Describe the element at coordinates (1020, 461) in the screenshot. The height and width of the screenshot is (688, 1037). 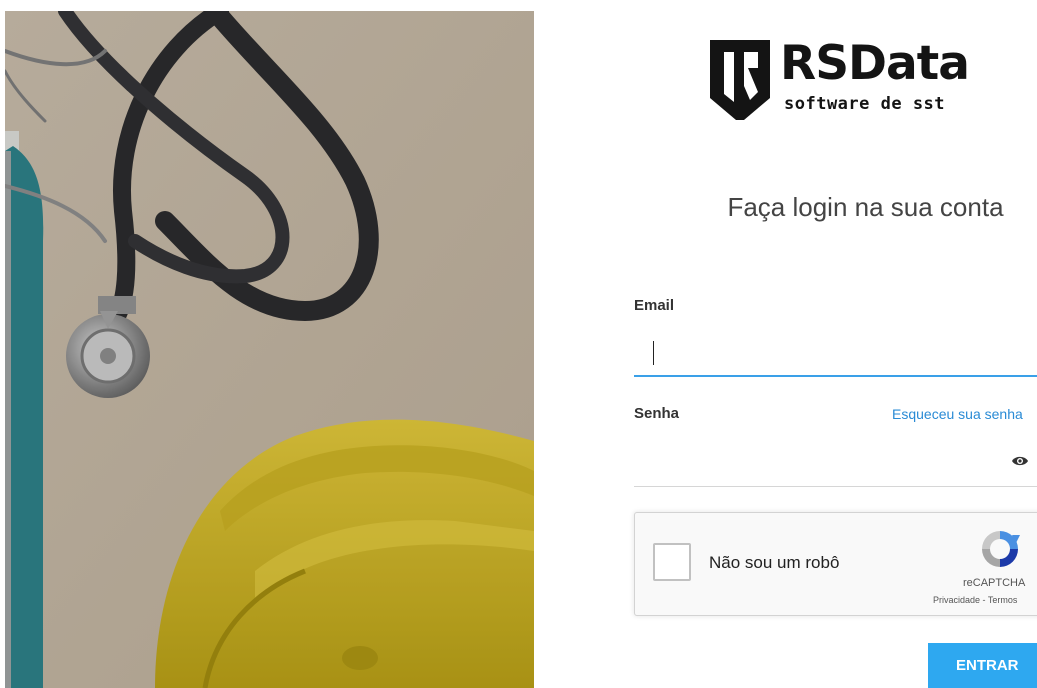
I see `eye-icon` at that location.